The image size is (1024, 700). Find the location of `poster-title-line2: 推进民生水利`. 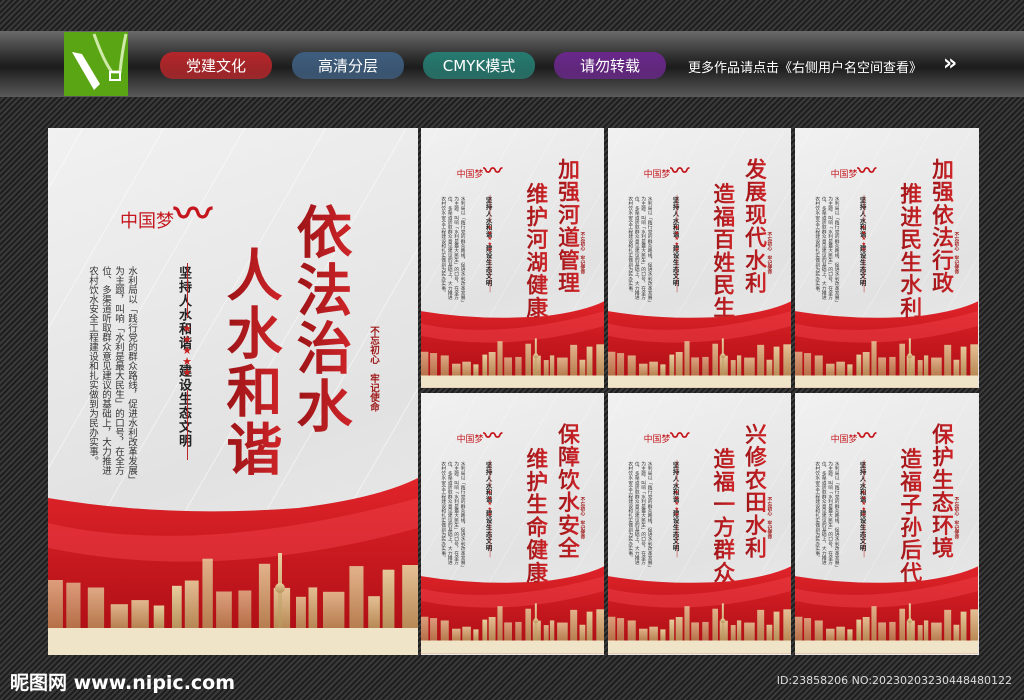

poster-title-line2: 推进民生水利 is located at coordinates (909, 250).